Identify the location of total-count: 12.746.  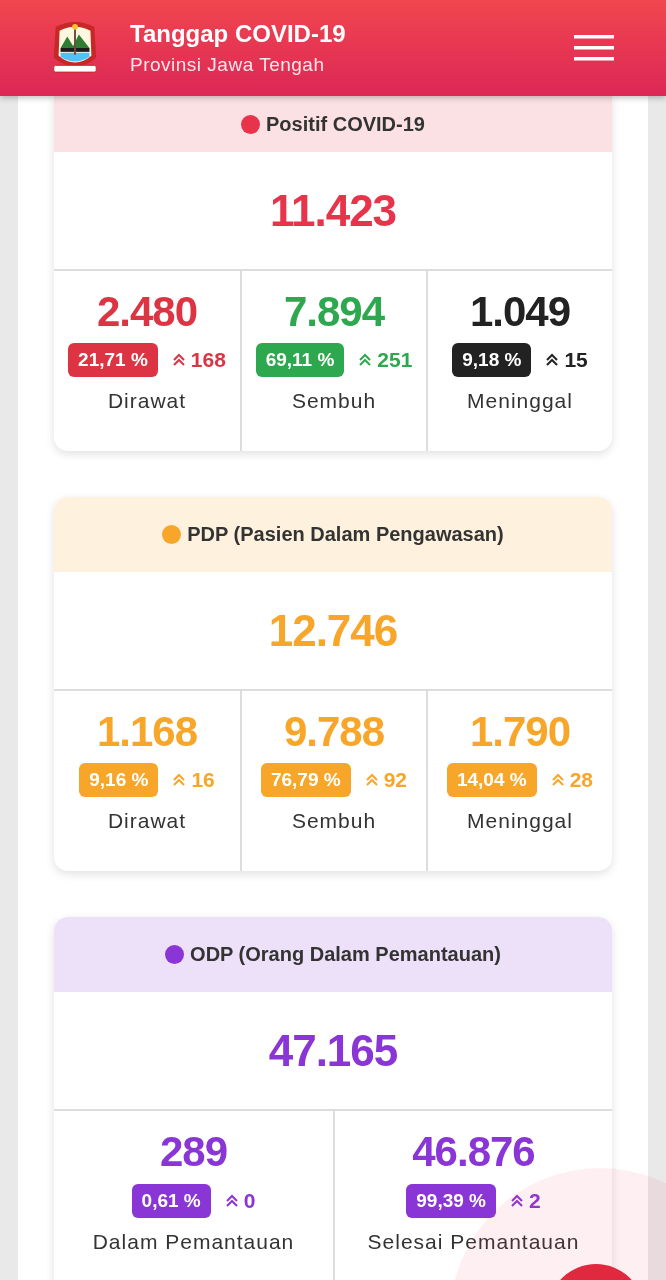
(333, 630).